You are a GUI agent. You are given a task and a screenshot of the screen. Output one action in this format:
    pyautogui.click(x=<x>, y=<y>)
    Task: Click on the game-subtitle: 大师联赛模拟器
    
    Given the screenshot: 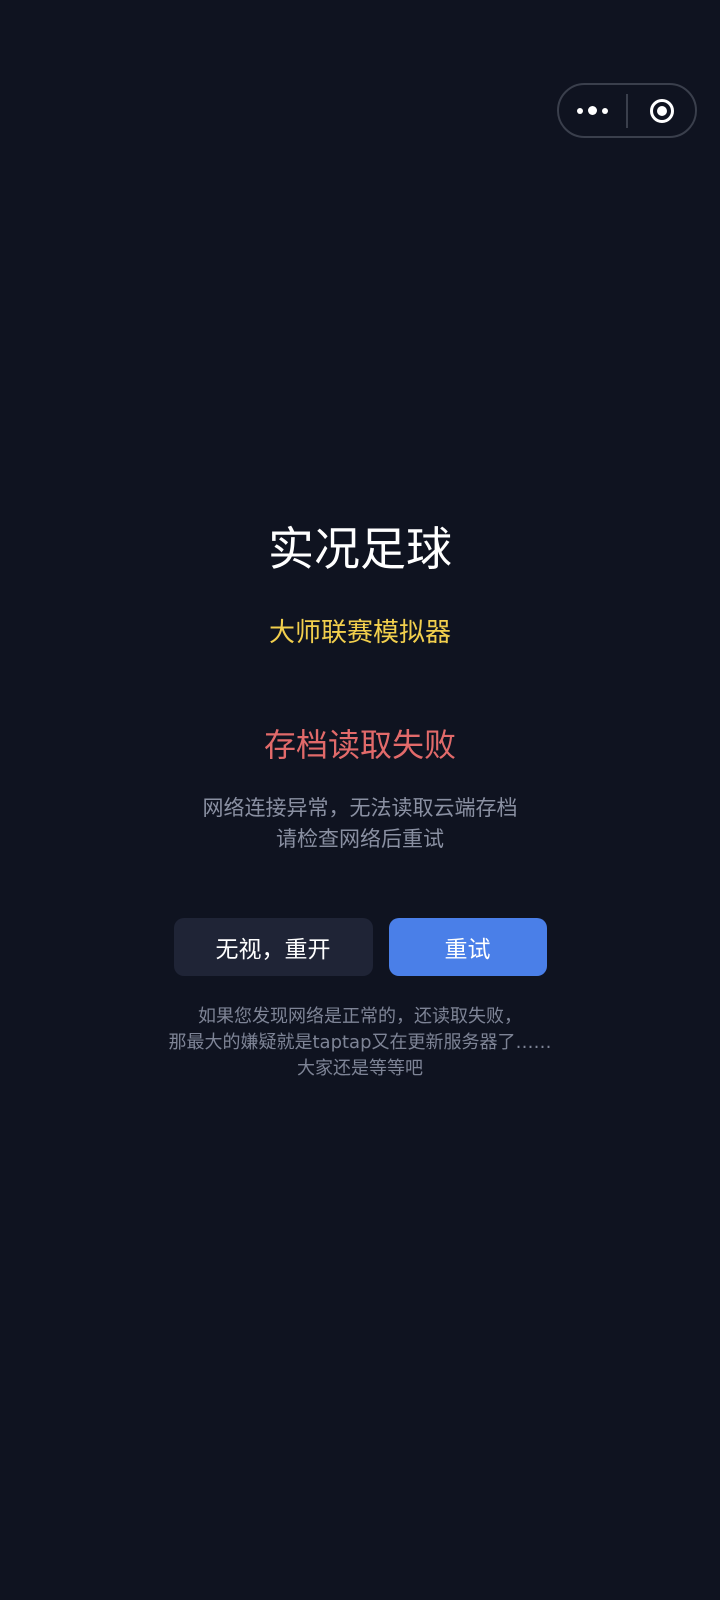 What is the action you would take?
    pyautogui.click(x=359, y=633)
    